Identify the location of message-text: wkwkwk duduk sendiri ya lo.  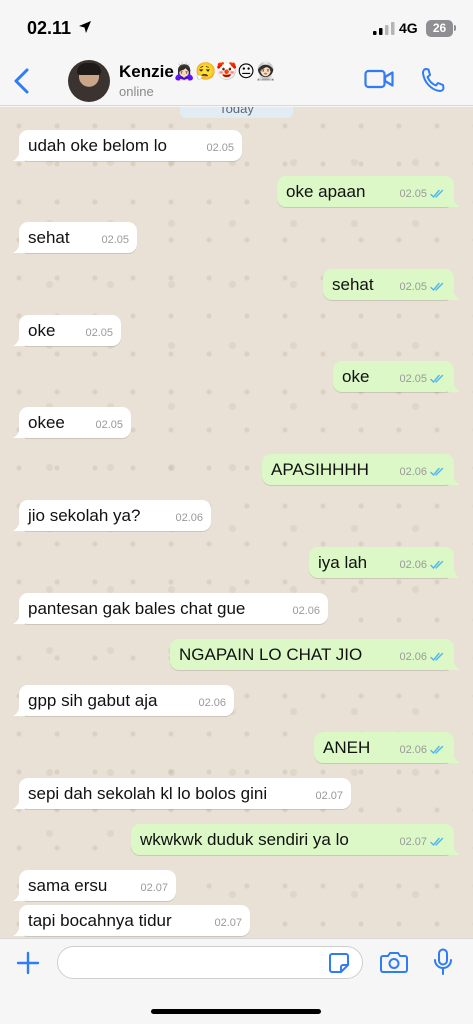
(244, 839).